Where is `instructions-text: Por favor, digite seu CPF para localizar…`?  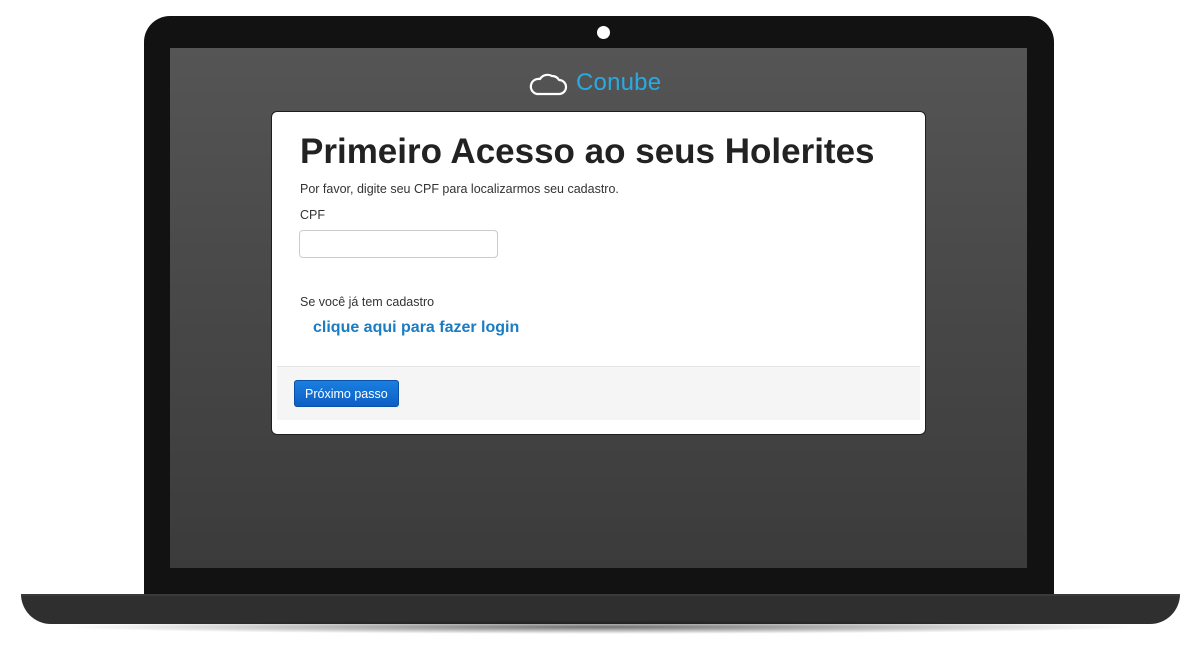
instructions-text: Por favor, digite seu CPF para localizar… is located at coordinates (459, 189).